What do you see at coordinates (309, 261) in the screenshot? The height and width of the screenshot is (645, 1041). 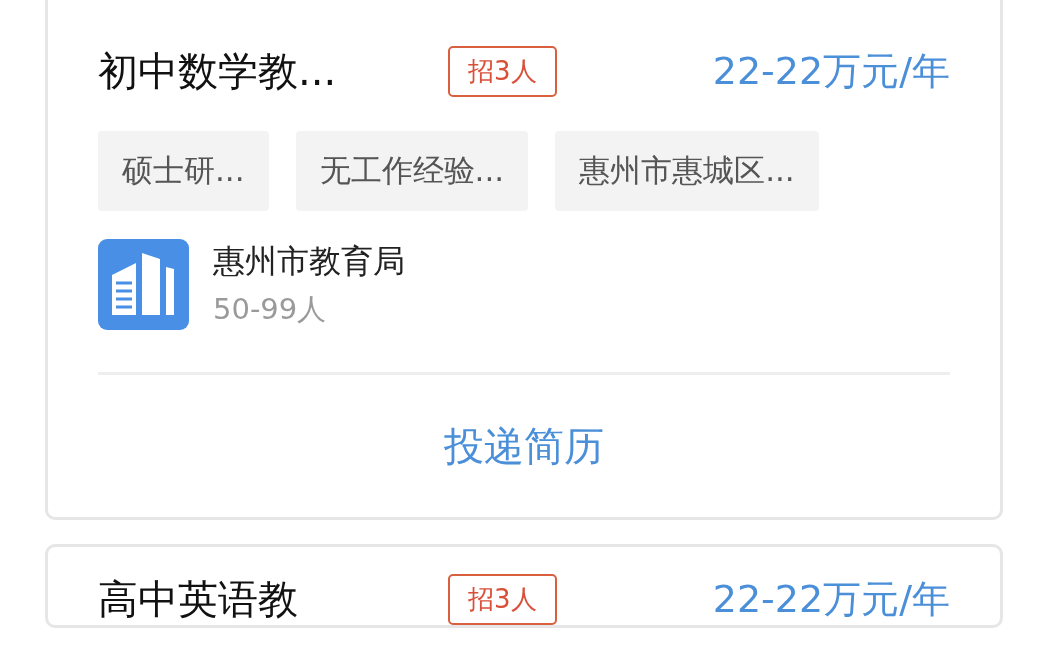 I see `company-name: 惠州市教育局` at bounding box center [309, 261].